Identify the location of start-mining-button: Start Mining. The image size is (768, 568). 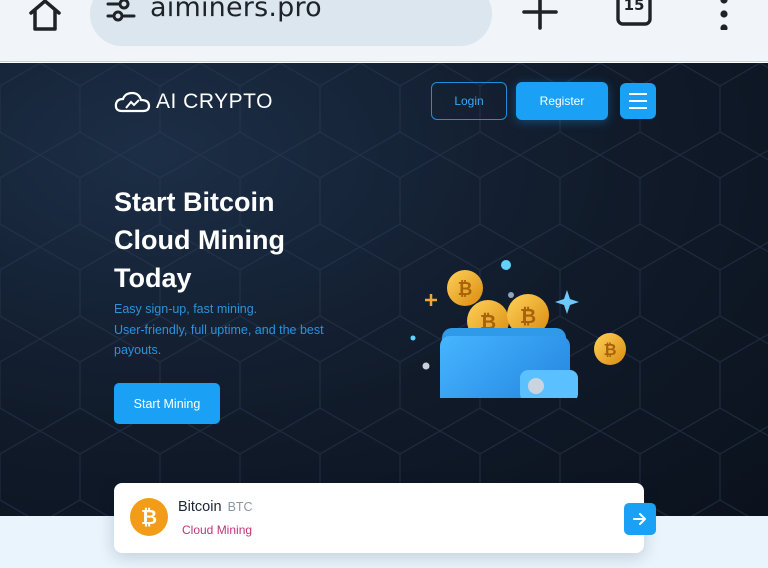
(167, 403).